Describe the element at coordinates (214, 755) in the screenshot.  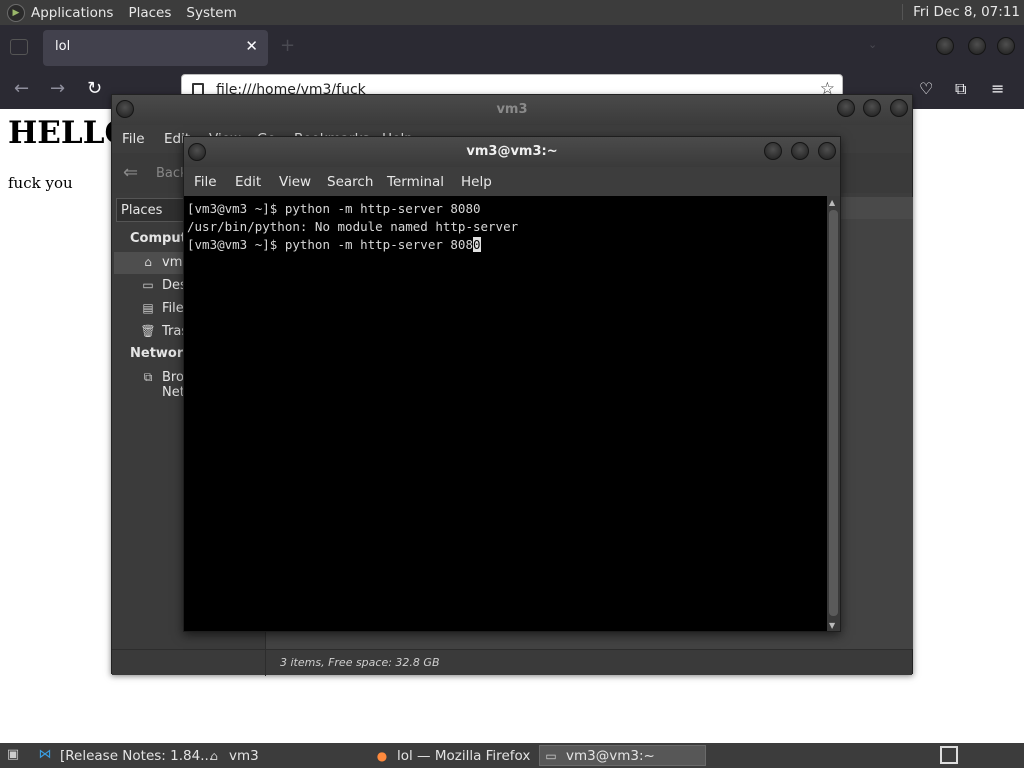
I see `folder-home-icon: ⌂` at that location.